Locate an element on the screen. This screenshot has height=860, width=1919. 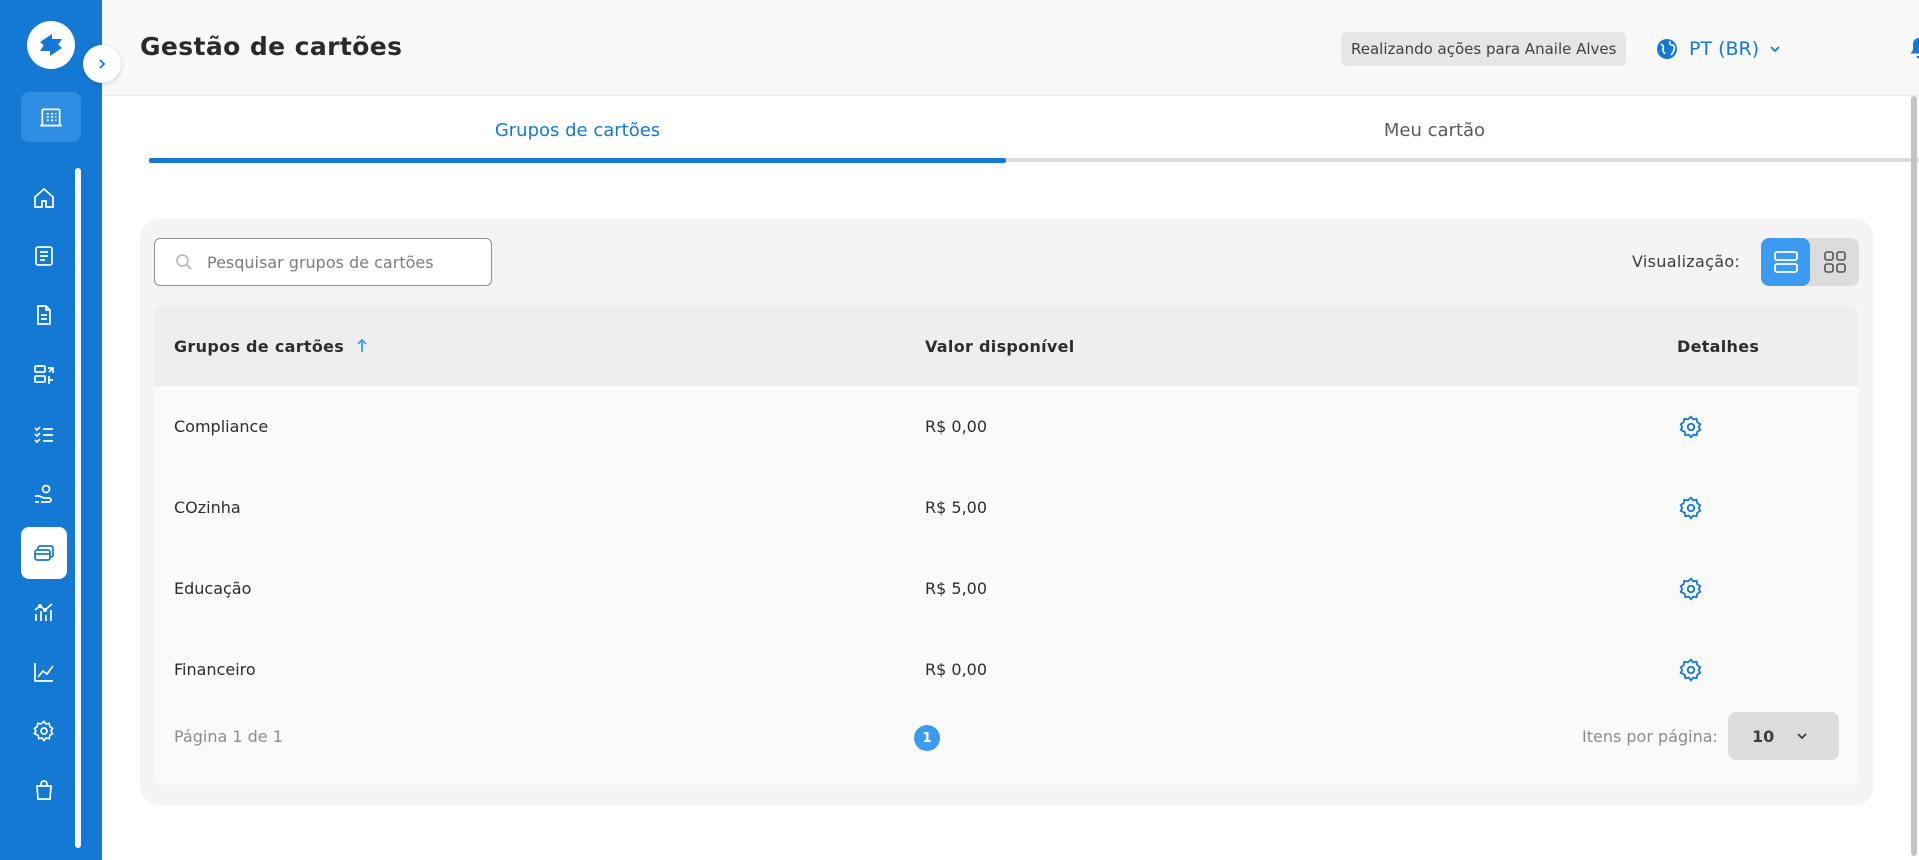
language-label: PT (BR) is located at coordinates (1724, 49).